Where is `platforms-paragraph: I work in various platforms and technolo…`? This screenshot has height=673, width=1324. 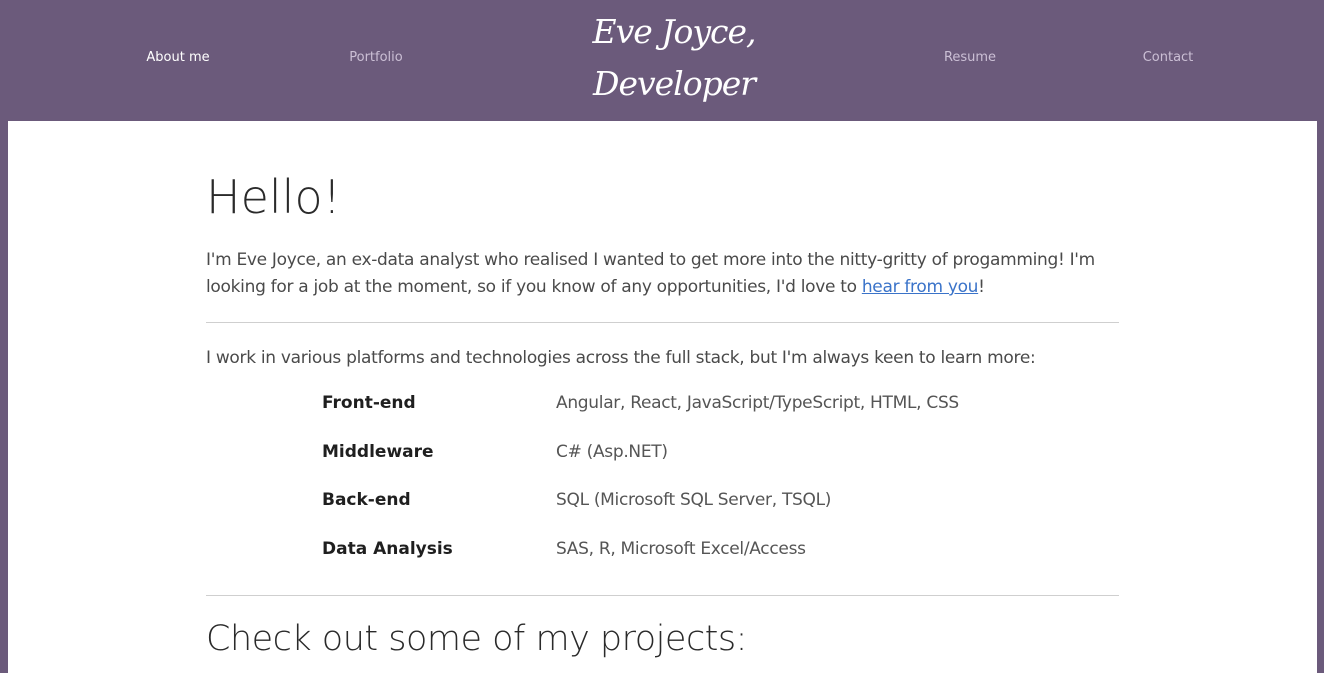
platforms-paragraph: I work in various platforms and technolo… is located at coordinates (621, 358).